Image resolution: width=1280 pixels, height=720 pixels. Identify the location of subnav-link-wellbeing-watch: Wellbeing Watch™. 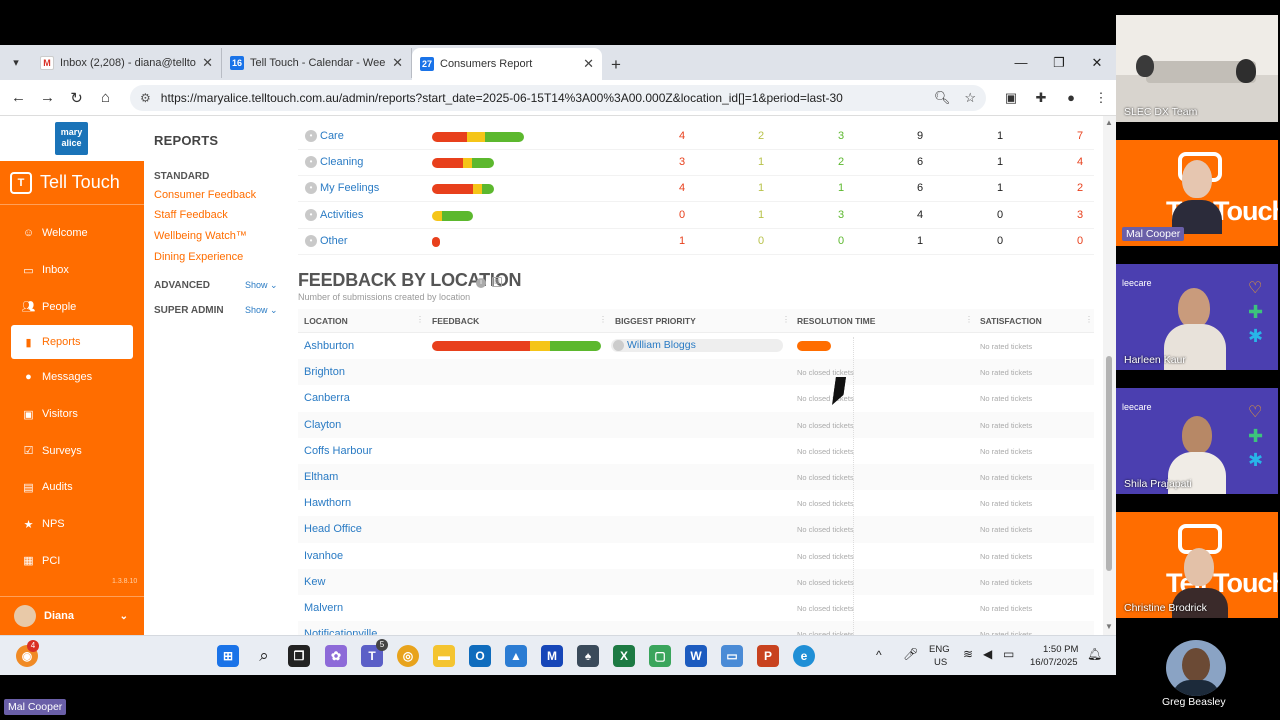
(200, 236).